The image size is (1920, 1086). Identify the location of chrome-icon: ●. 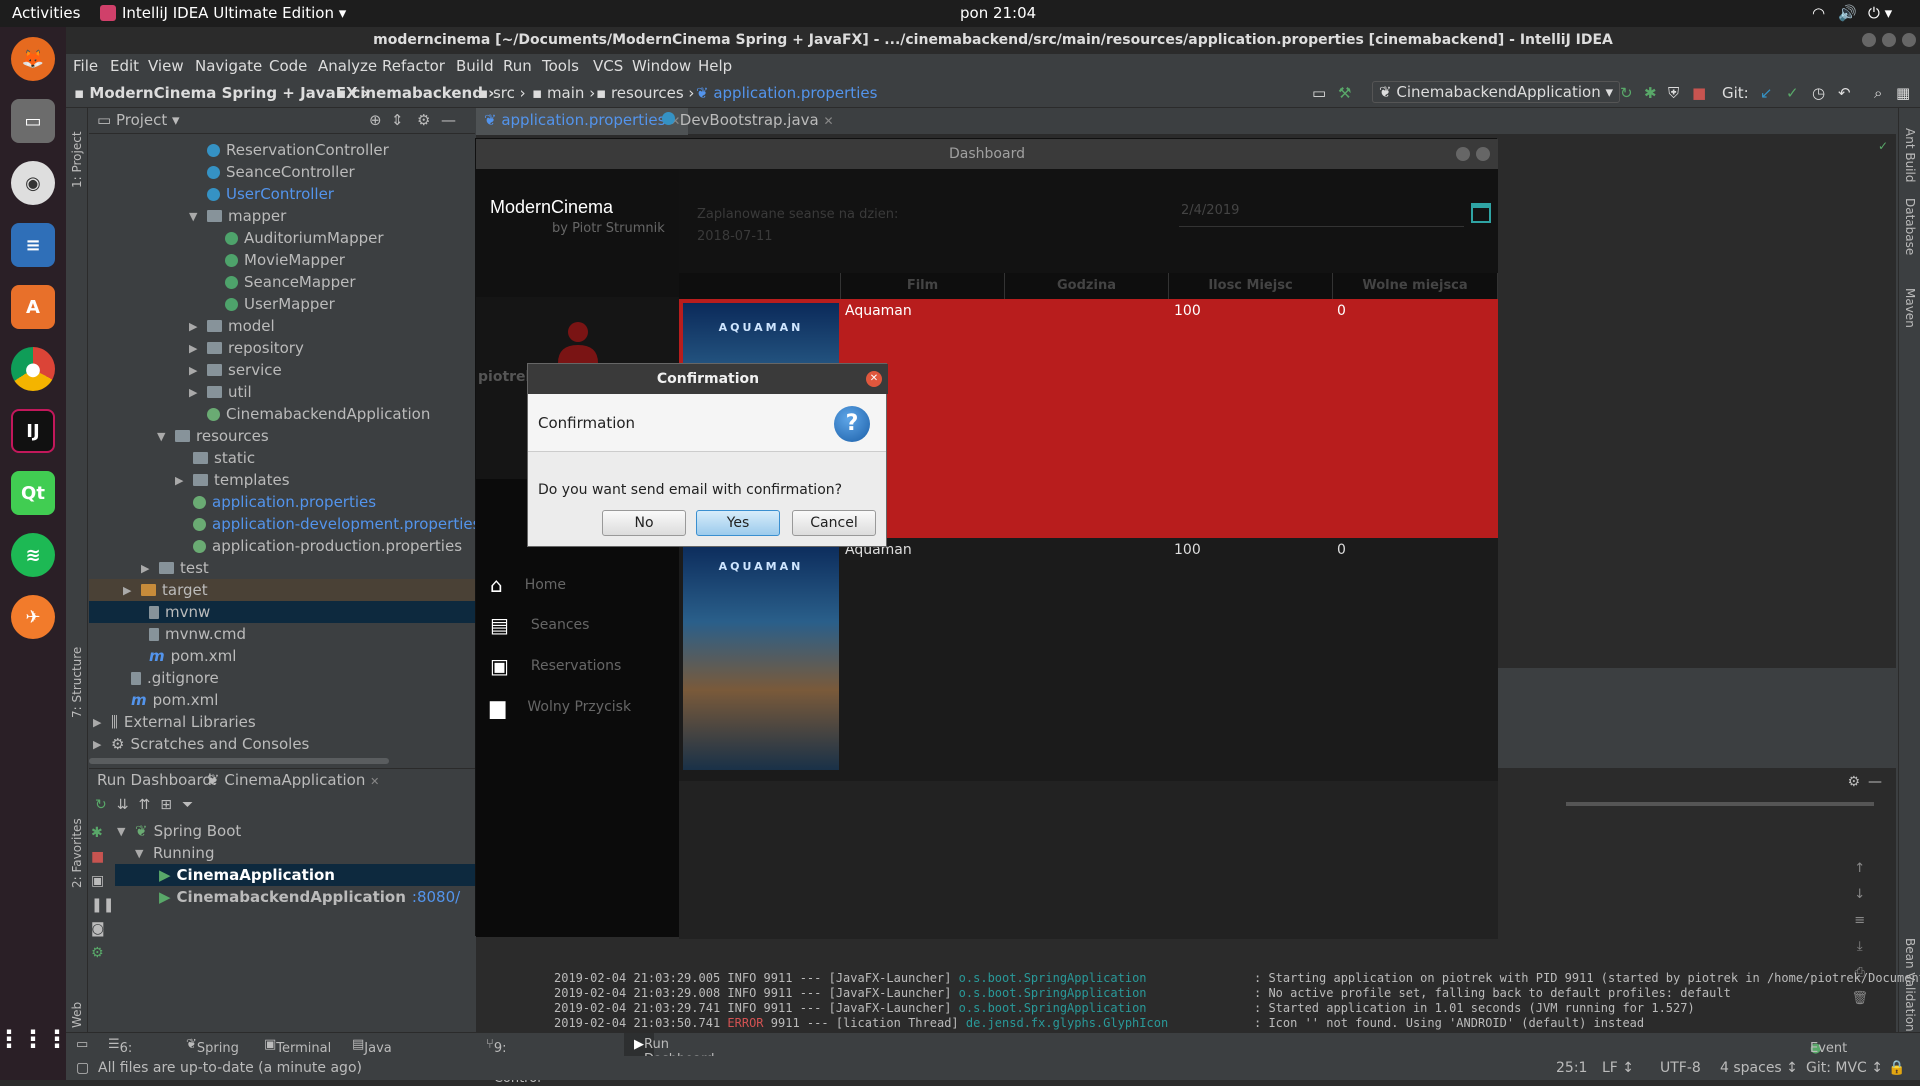
(33, 369).